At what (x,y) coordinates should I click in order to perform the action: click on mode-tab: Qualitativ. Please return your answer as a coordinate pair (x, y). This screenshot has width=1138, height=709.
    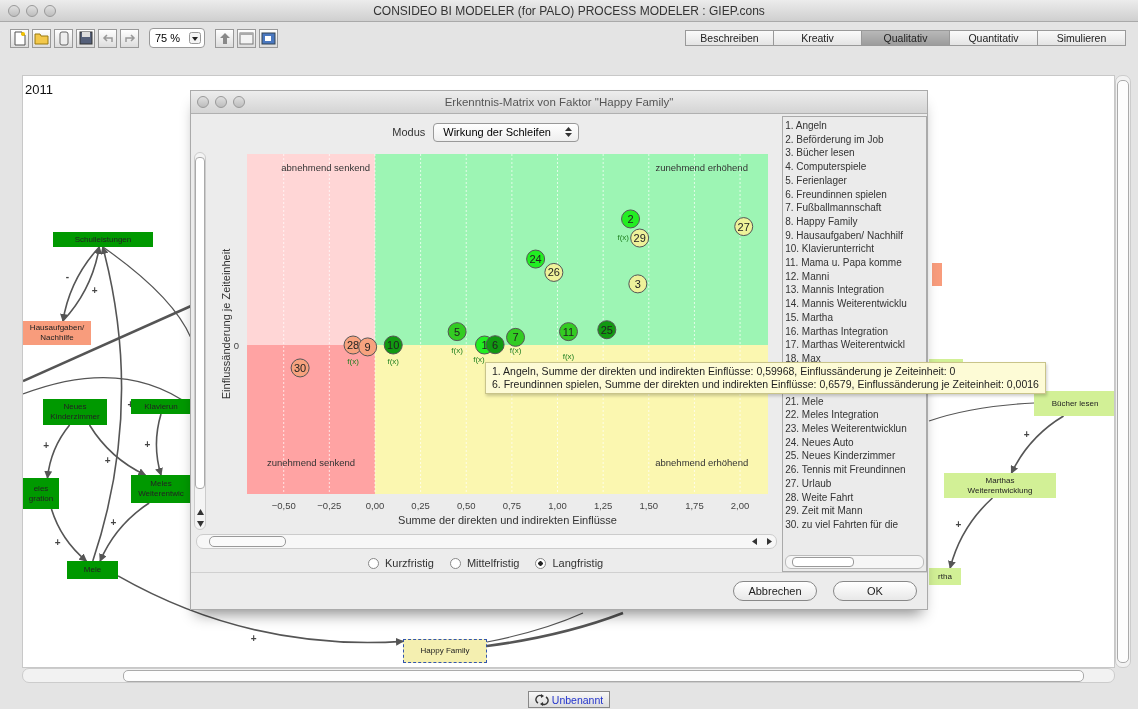
    Looking at the image, I should click on (905, 38).